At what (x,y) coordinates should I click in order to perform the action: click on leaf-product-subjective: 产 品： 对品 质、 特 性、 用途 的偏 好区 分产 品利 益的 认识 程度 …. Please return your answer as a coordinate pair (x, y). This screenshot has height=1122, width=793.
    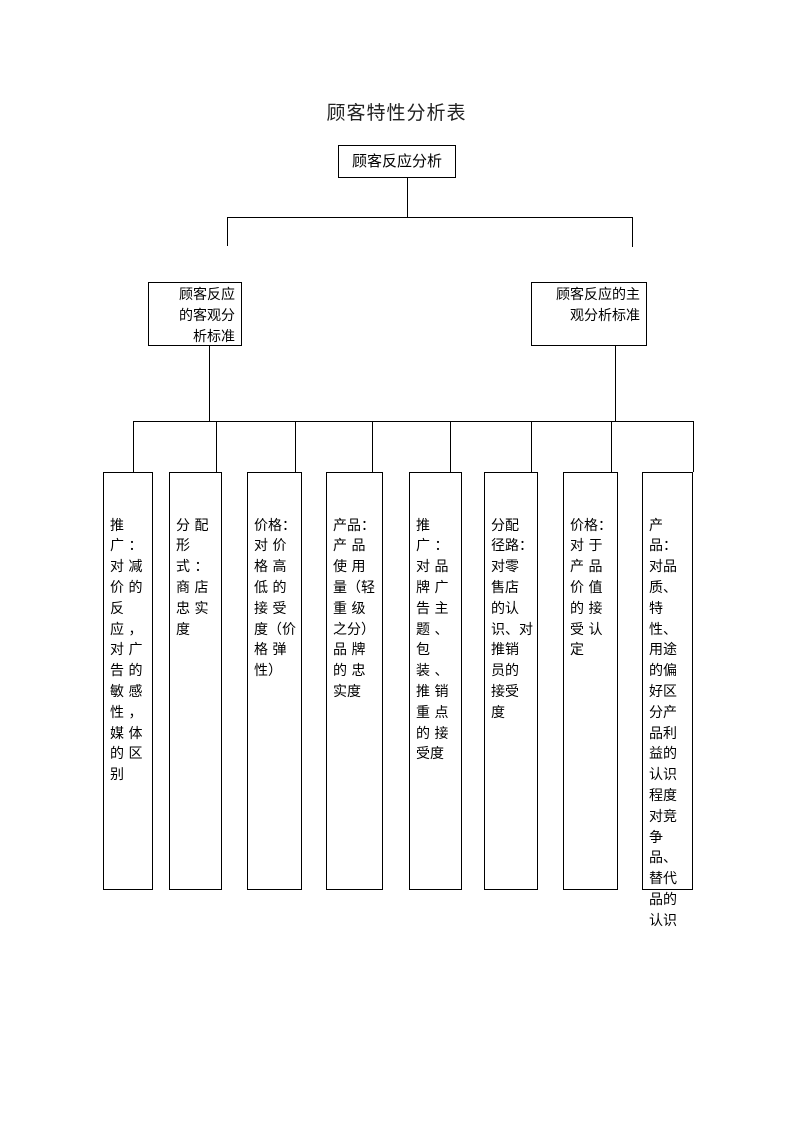
    Looking at the image, I should click on (667, 700).